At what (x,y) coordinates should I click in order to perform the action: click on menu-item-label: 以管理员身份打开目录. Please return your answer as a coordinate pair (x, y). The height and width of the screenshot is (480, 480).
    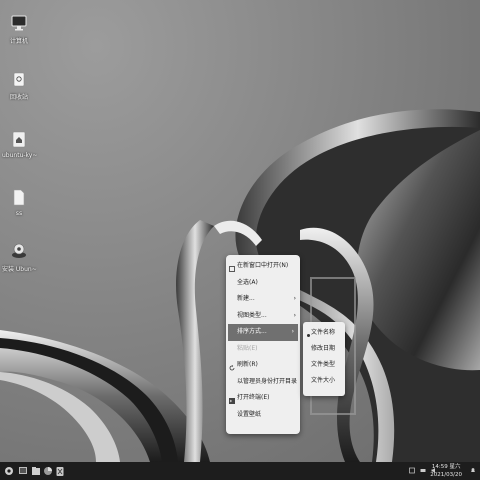
    Looking at the image, I should click on (267, 381).